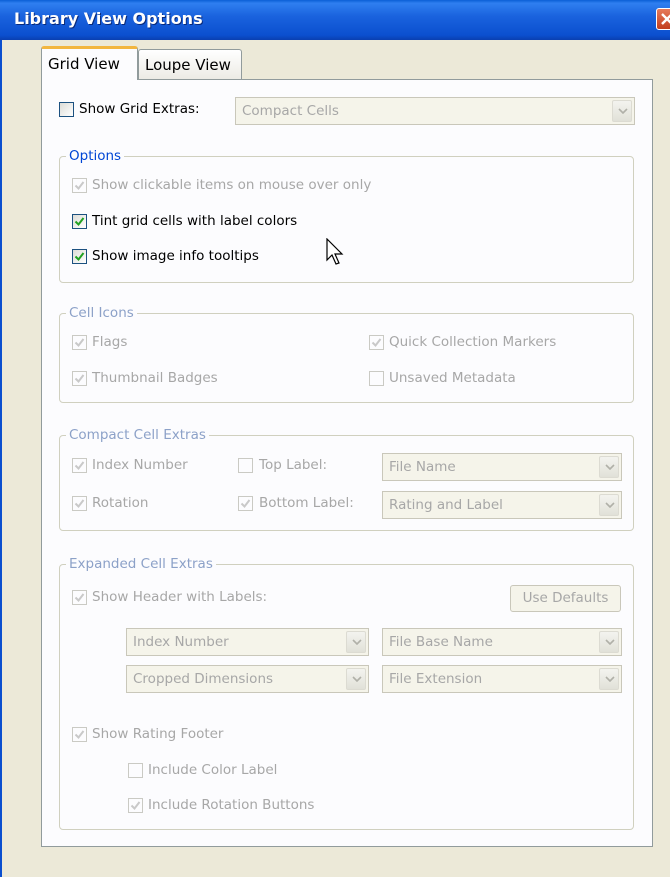 Image resolution: width=670 pixels, height=877 pixels. I want to click on rotation-label: Rotation, so click(120, 503).